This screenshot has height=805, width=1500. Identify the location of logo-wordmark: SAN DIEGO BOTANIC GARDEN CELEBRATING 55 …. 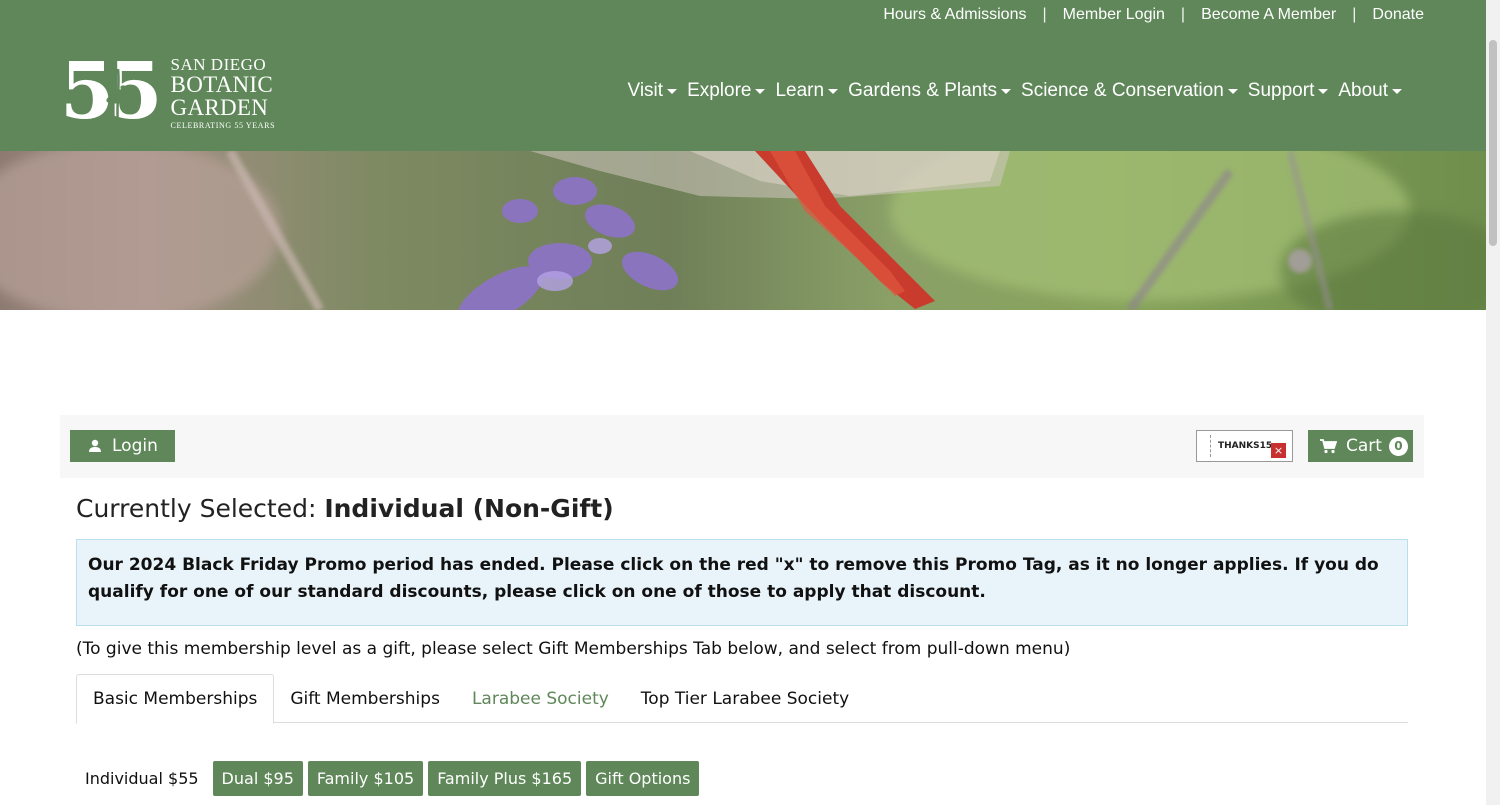
(223, 93).